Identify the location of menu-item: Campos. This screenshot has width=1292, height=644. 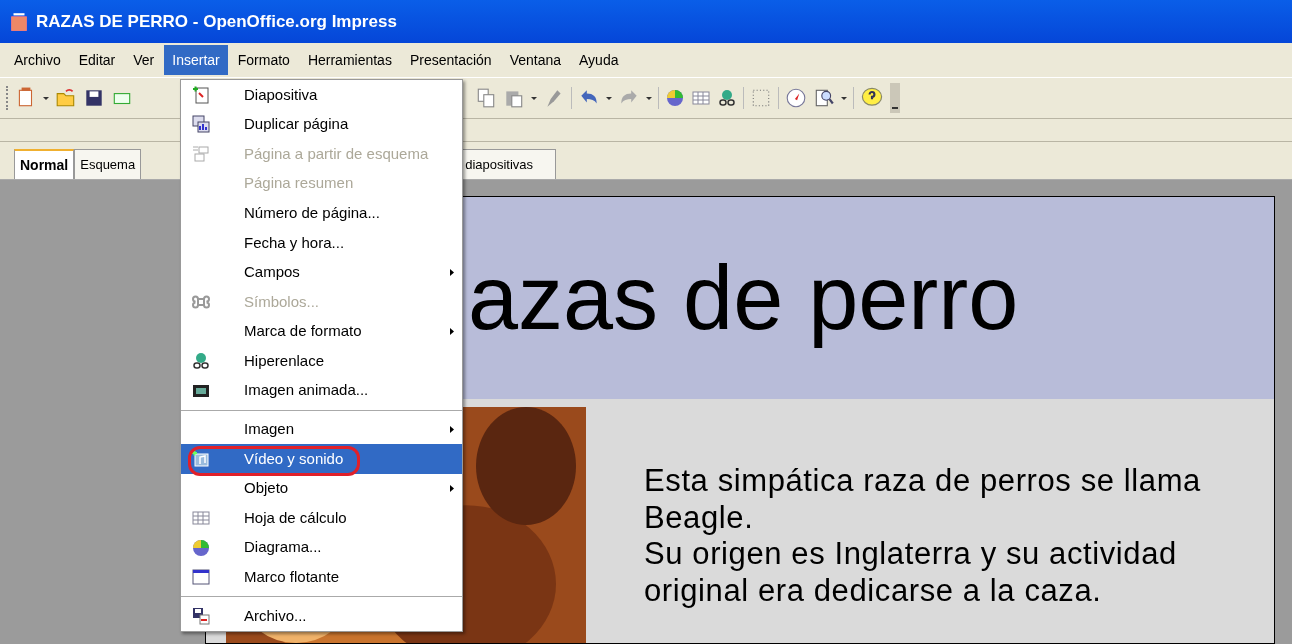
(321, 272).